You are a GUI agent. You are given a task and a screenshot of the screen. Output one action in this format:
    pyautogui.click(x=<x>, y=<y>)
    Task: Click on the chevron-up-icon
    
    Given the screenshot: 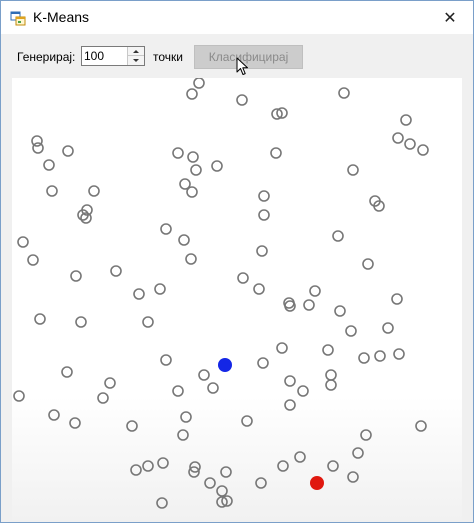 What is the action you would take?
    pyautogui.click(x=136, y=51)
    